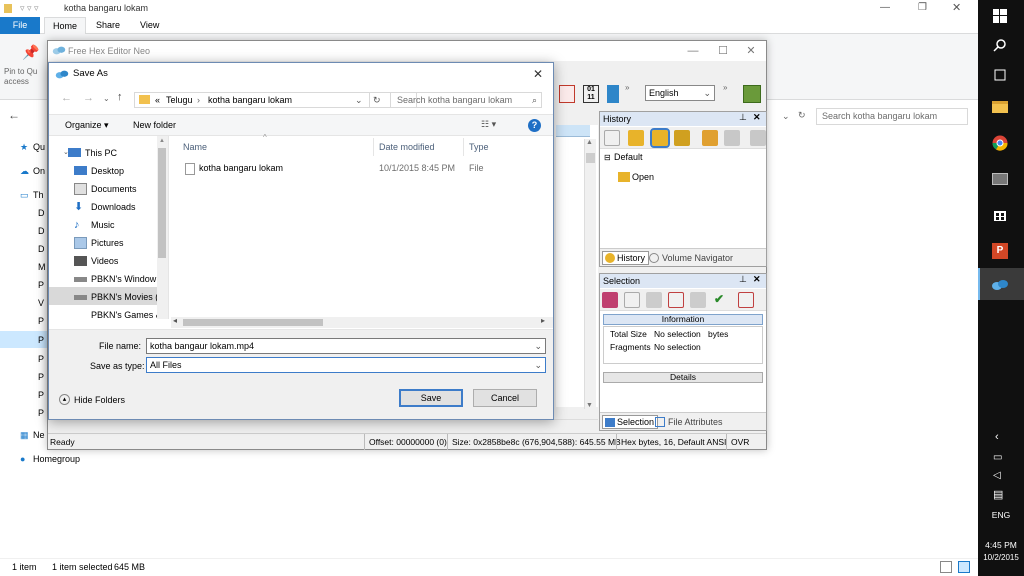 This screenshot has width=1024, height=576. Describe the element at coordinates (488, 124) in the screenshot. I see `view-options-icon: ☷ ▾` at that location.